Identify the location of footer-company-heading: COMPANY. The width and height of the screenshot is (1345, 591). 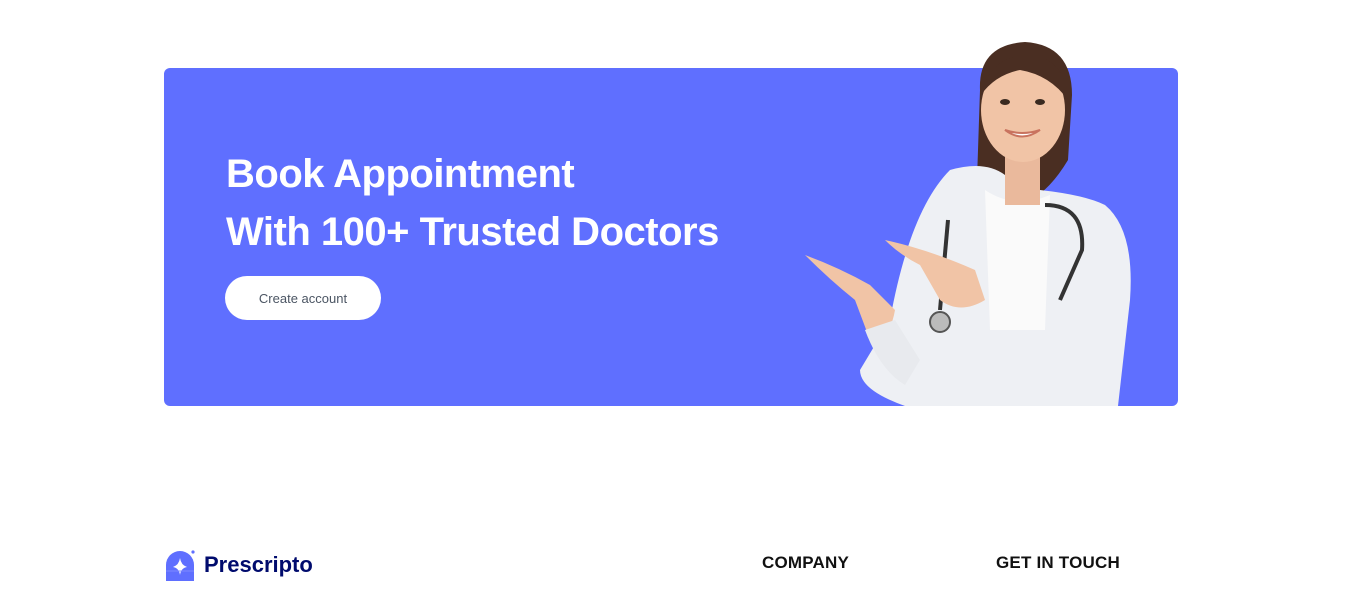
(806, 562).